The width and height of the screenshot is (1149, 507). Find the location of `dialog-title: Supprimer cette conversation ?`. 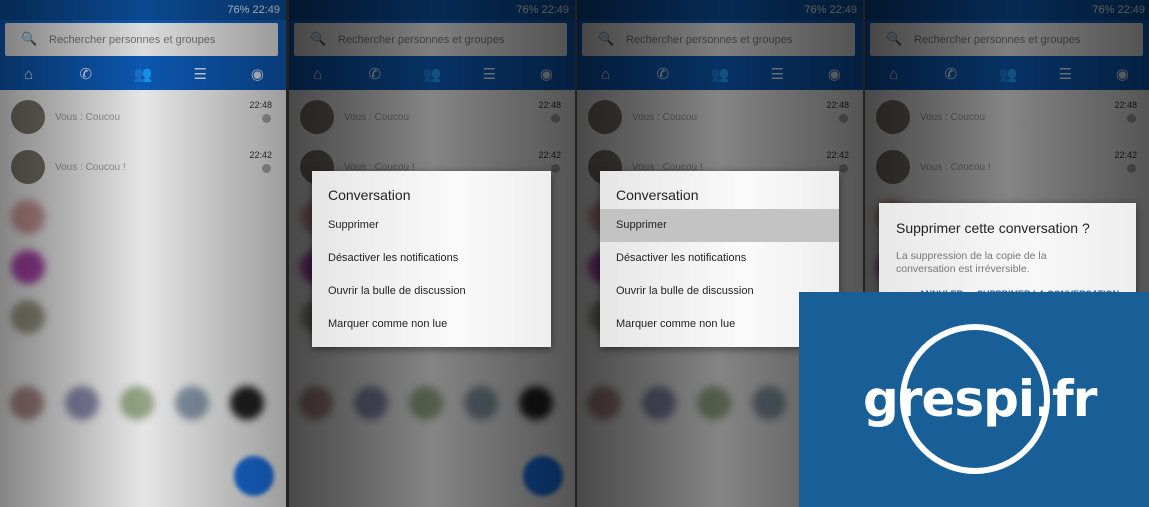

dialog-title: Supprimer cette conversation ? is located at coordinates (993, 228).